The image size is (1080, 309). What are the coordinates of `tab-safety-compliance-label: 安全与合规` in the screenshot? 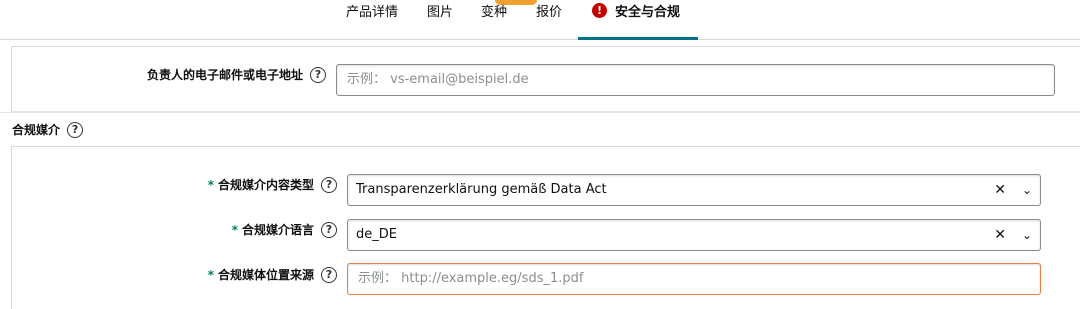 It's located at (648, 12).